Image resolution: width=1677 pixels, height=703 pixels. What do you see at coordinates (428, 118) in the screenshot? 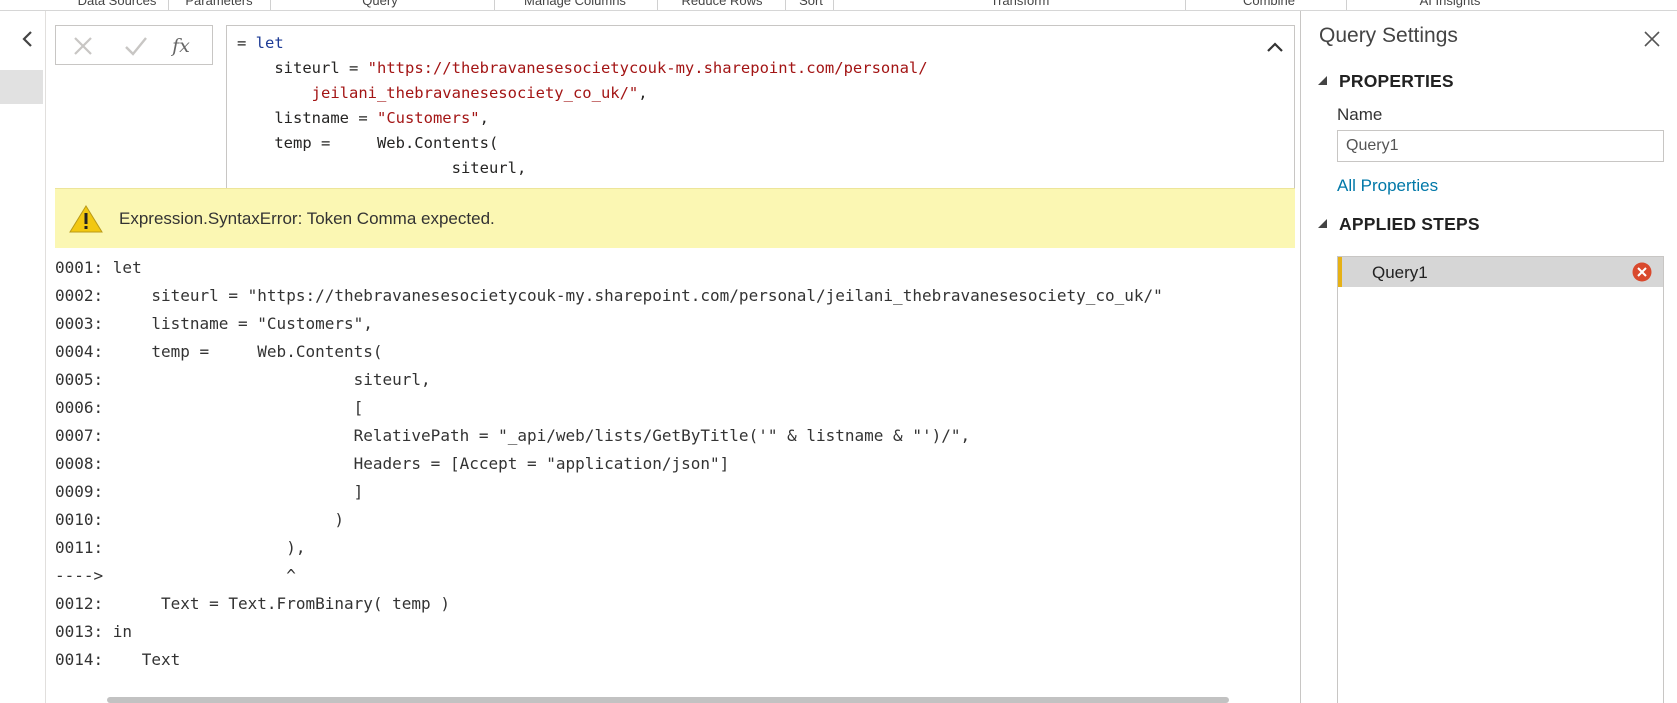
I see `formula-token: "Customers"` at bounding box center [428, 118].